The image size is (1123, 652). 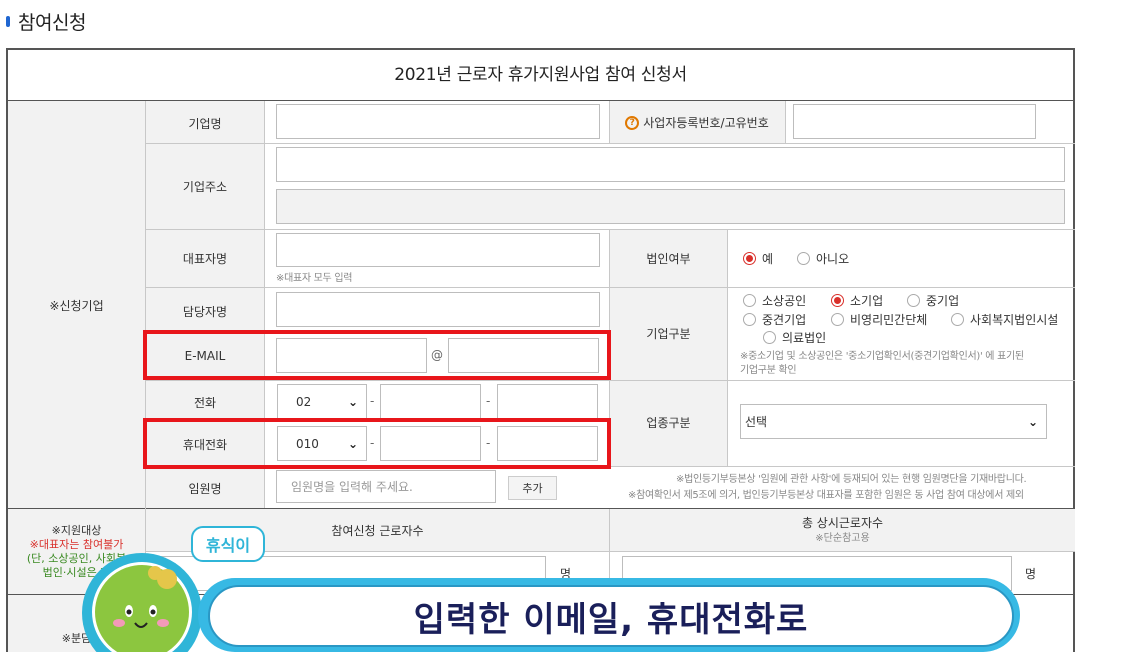 I want to click on bubble-text: 휴식이, so click(x=228, y=545).